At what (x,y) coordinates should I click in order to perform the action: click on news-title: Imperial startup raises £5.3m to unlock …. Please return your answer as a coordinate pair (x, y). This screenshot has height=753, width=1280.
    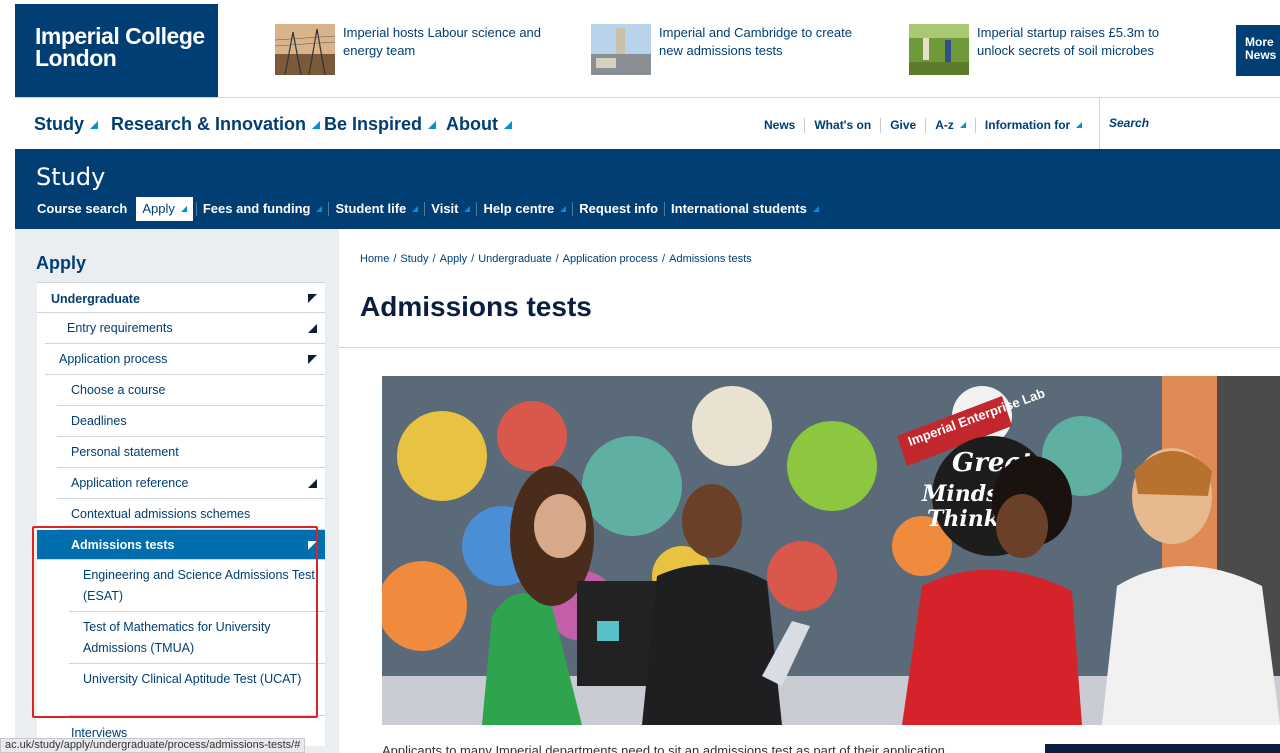
    Looking at the image, I should click on (1068, 41).